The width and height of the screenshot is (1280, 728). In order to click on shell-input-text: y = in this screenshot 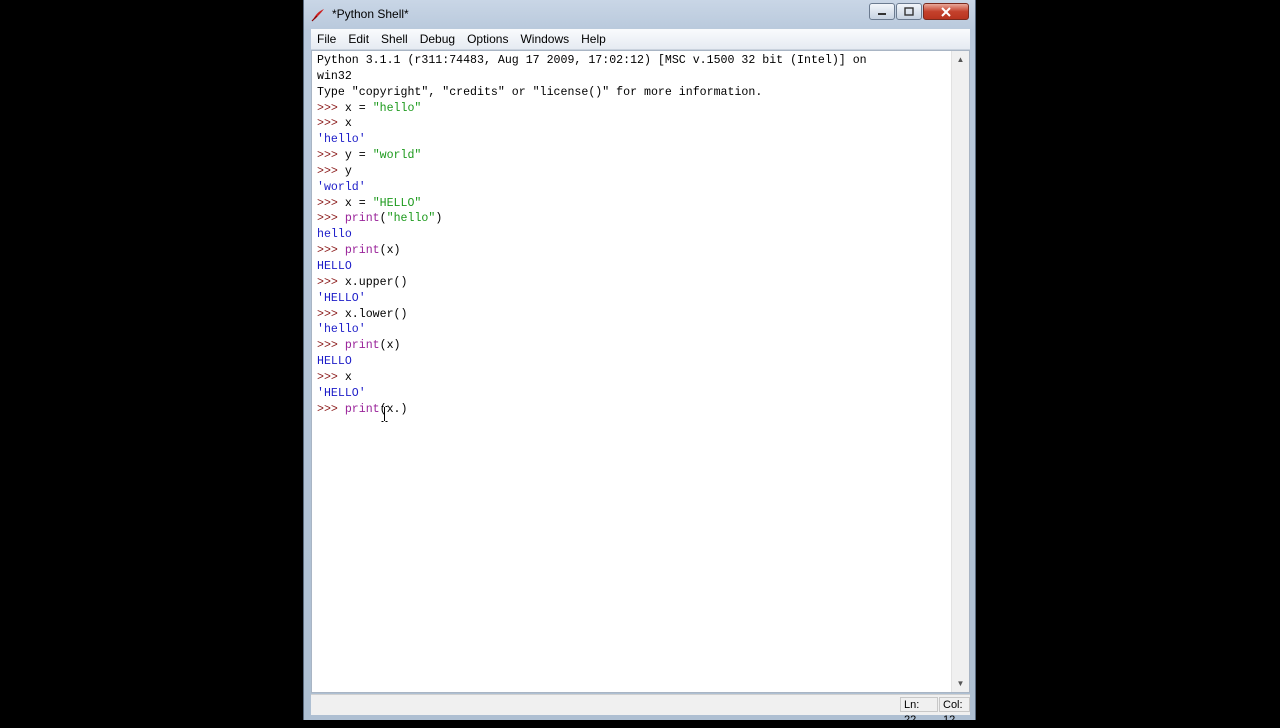, I will do `click(358, 156)`.